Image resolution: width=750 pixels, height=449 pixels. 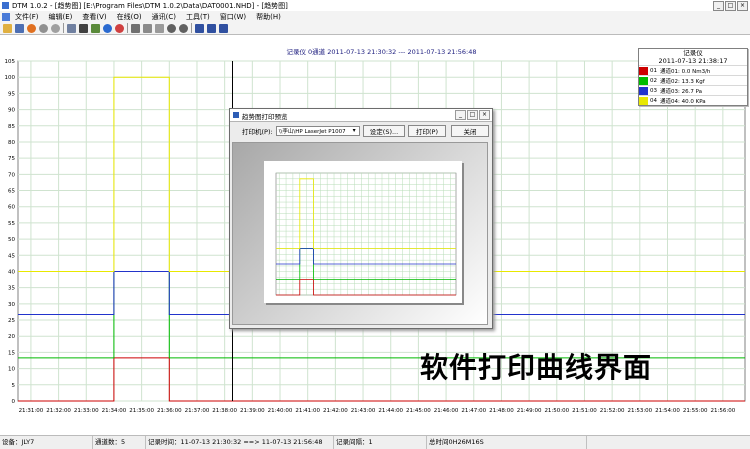 I want to click on status-total-time: 总时间0H26M16S, so click(x=507, y=442).